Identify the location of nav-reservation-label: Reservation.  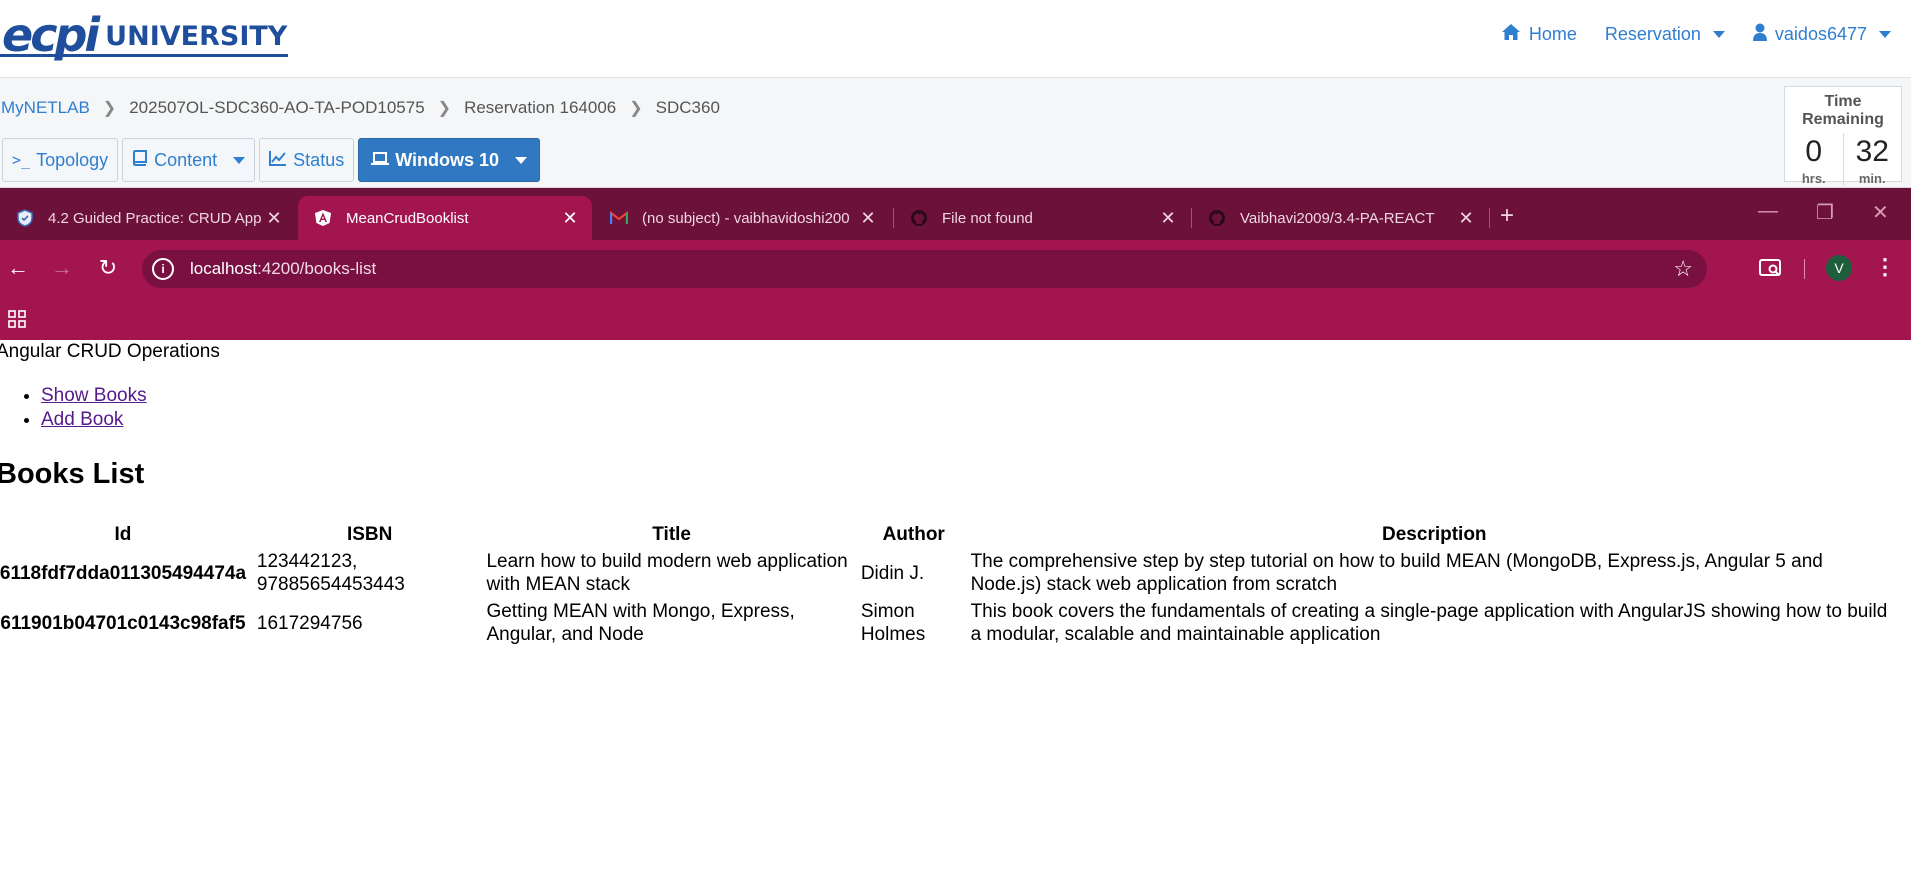
(1652, 33).